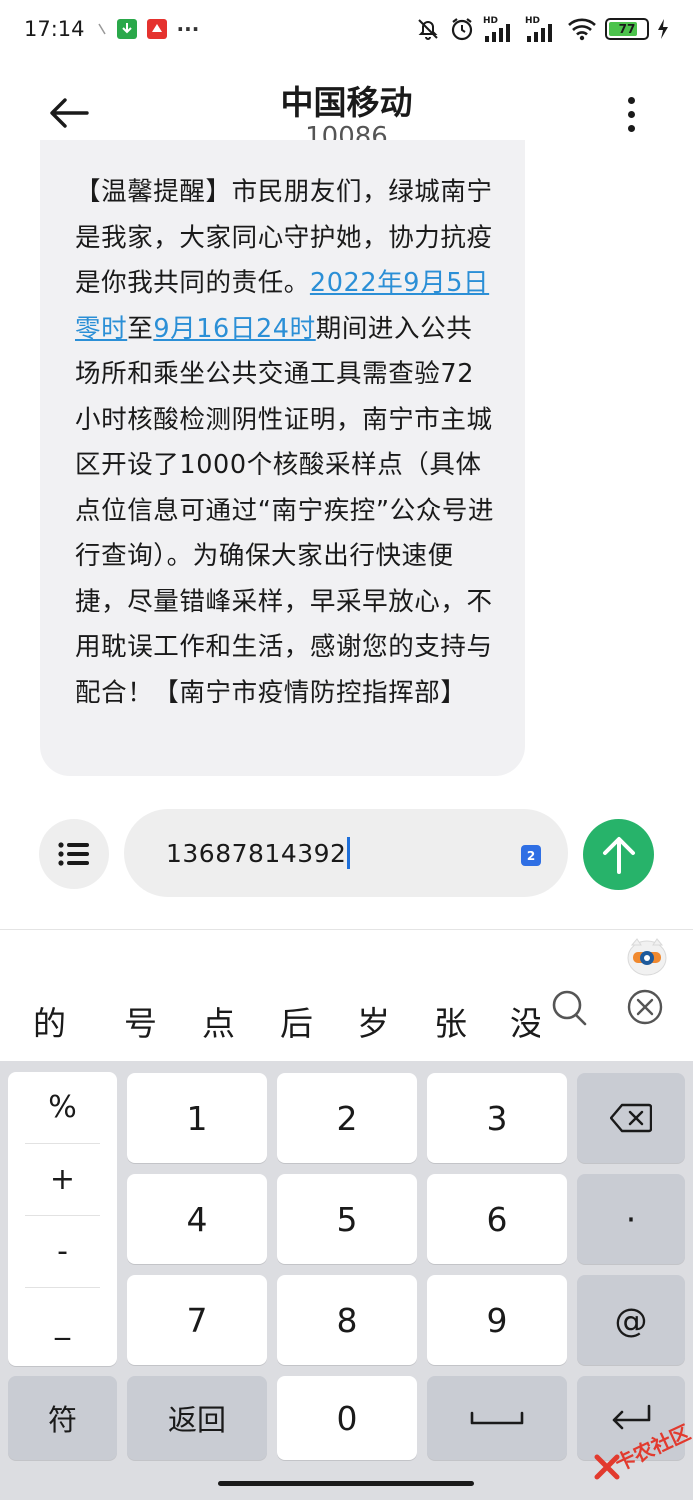 This screenshot has height=1500, width=693. I want to click on candidate-word-clipped: 没, so click(525, 1020).